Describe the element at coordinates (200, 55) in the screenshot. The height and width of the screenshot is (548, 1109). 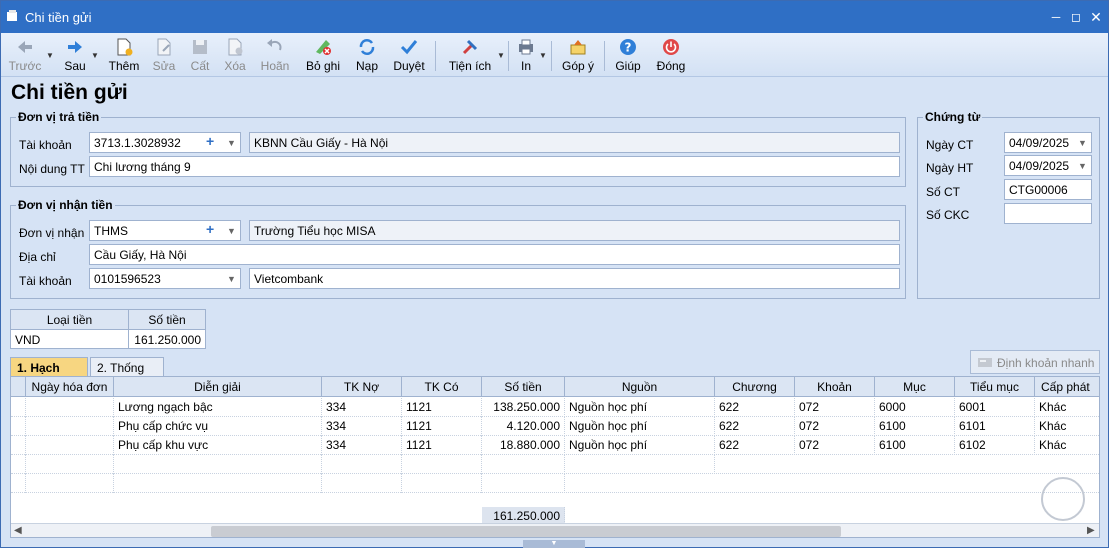
I see `save-button: Cất` at that location.